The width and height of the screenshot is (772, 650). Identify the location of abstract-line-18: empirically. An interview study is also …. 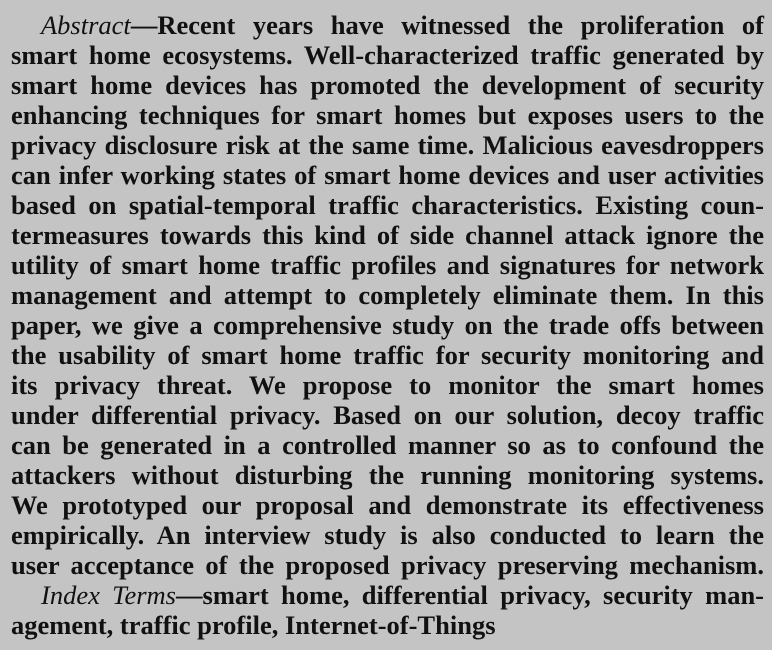
(387, 535).